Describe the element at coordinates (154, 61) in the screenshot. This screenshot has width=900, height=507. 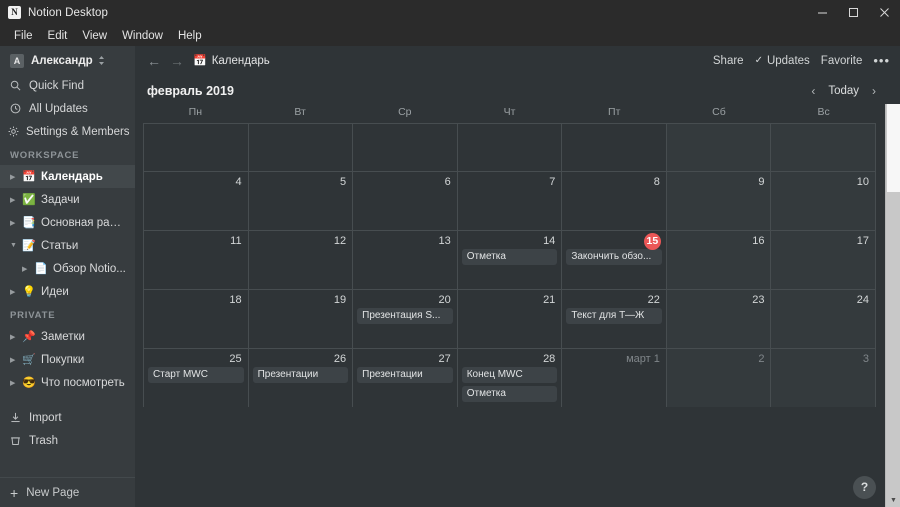
I see `back-button: ←` at that location.